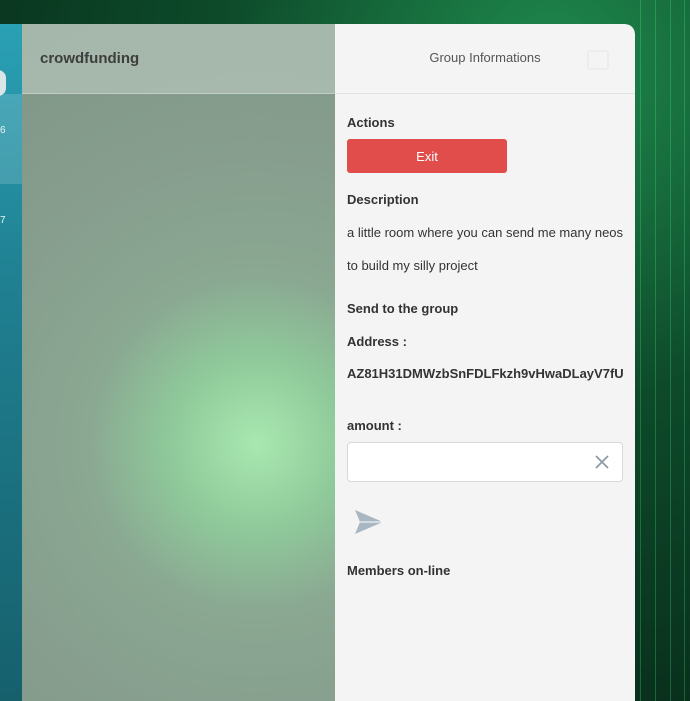  Describe the element at coordinates (399, 570) in the screenshot. I see `members-label: Members on-line` at that location.